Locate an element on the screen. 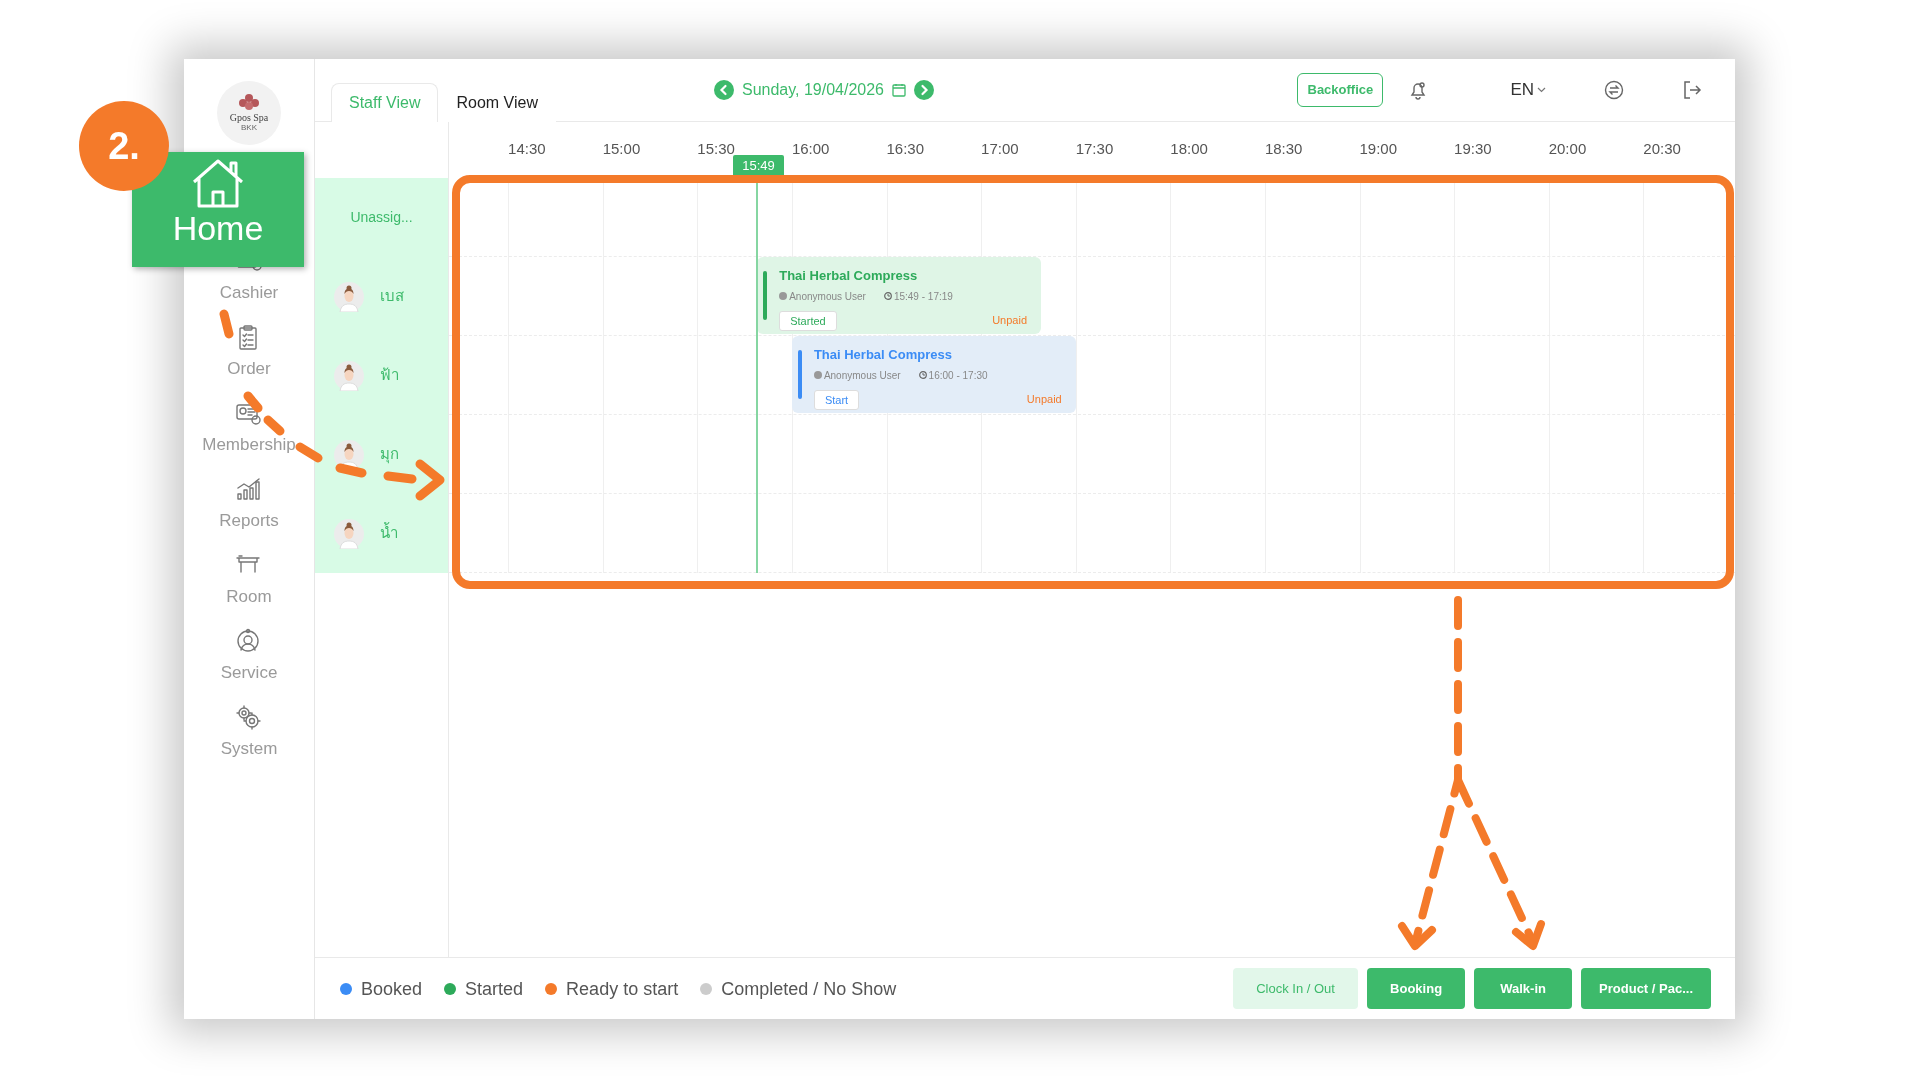 The image size is (1920, 1080). current-time-marker: 15:49 is located at coordinates (758, 166).